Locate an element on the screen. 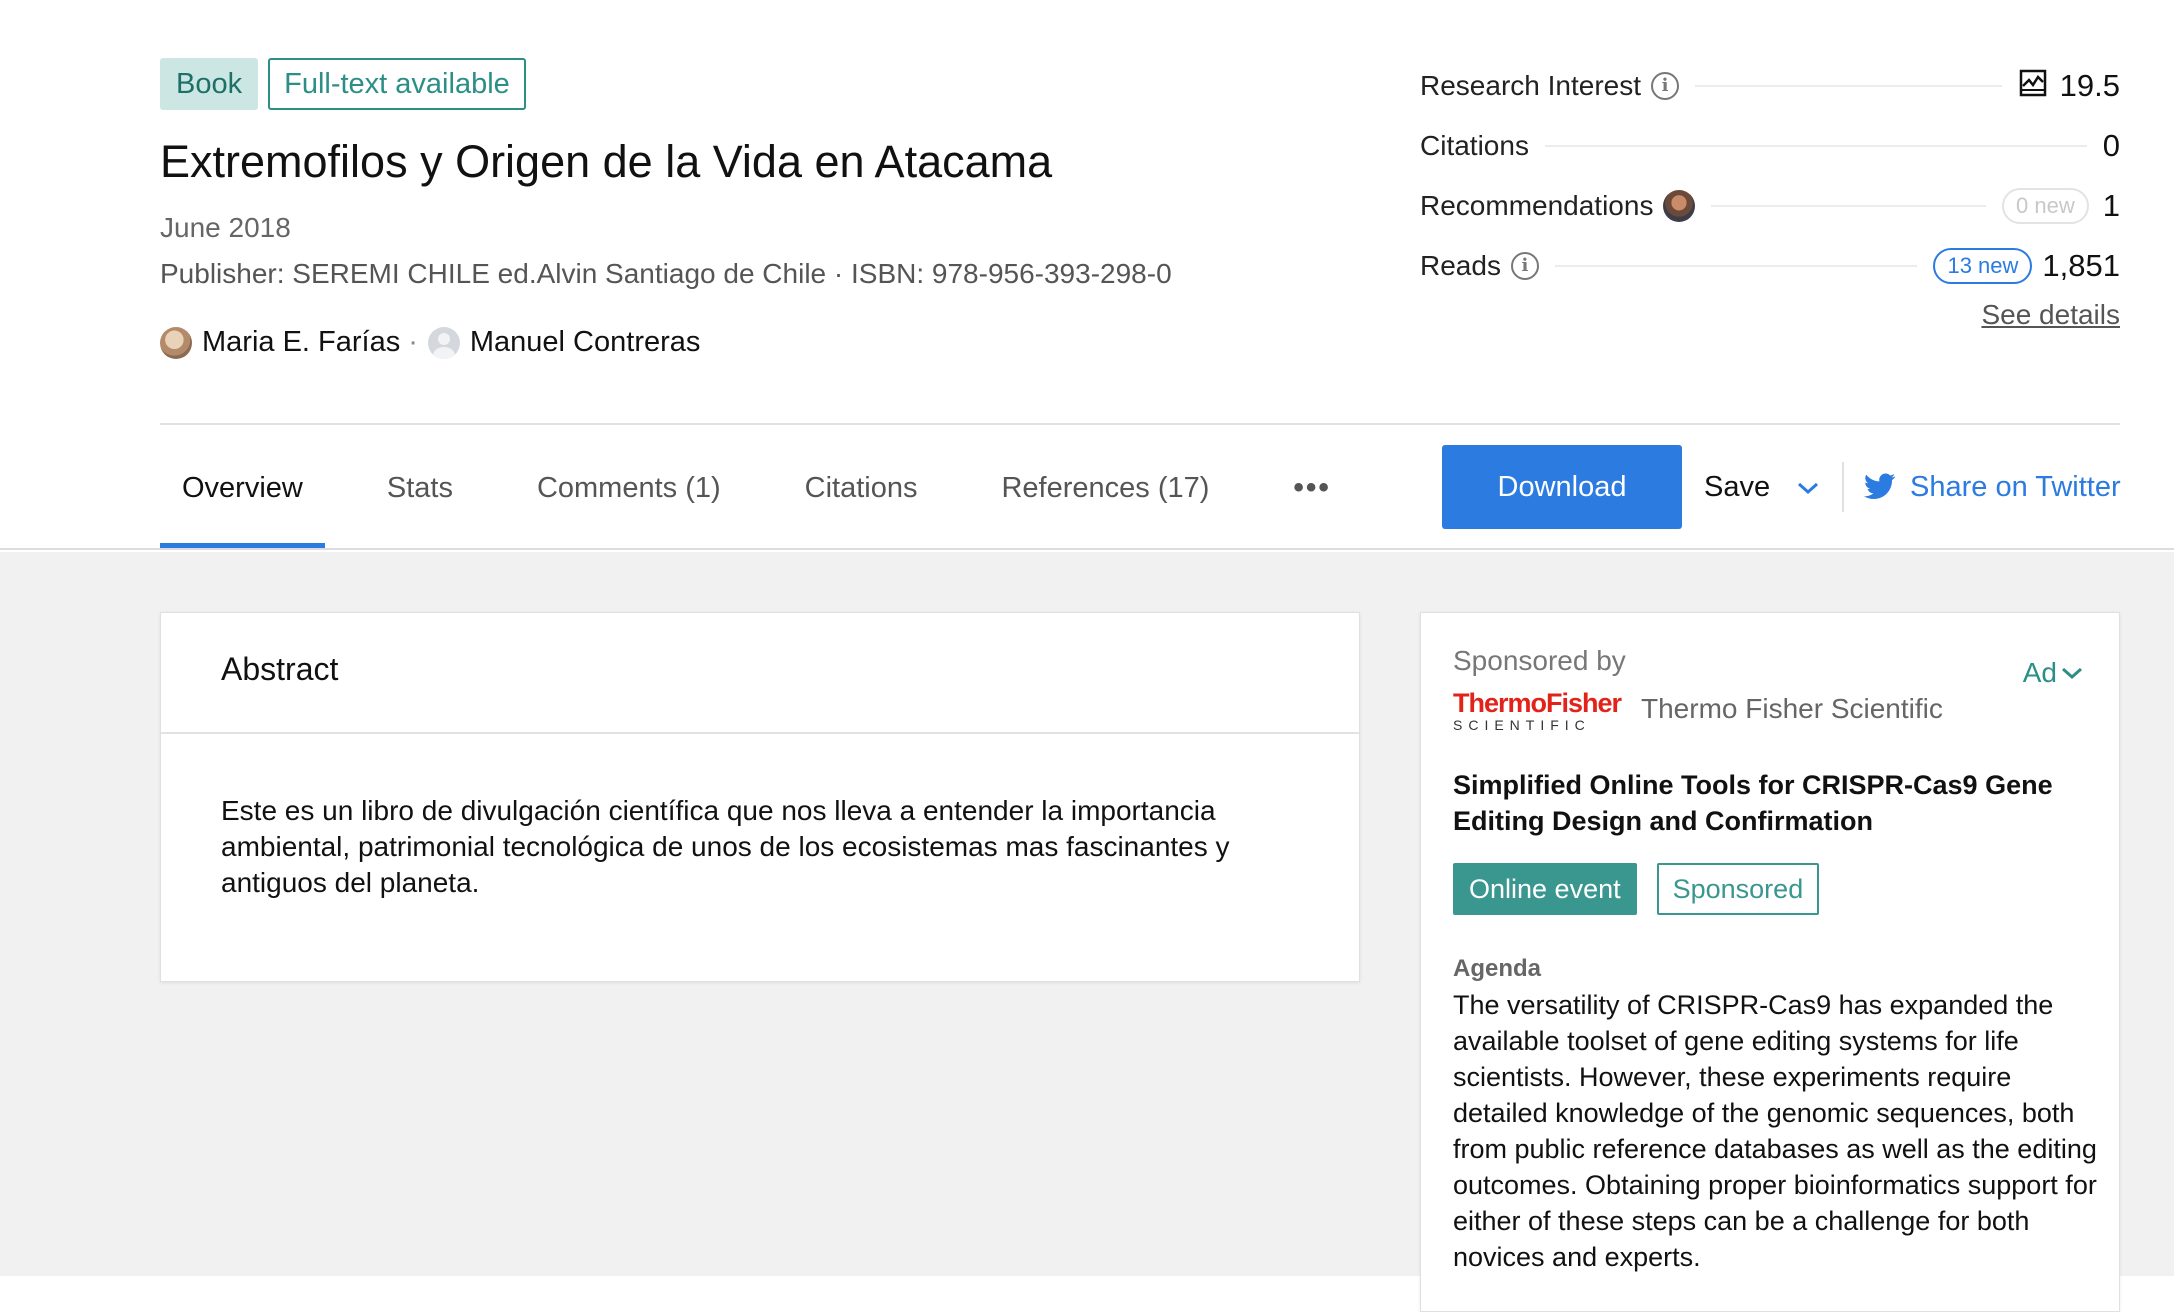 Image resolution: width=2174 pixels, height=1312 pixels. ad-label: Ad is located at coordinates (2039, 672).